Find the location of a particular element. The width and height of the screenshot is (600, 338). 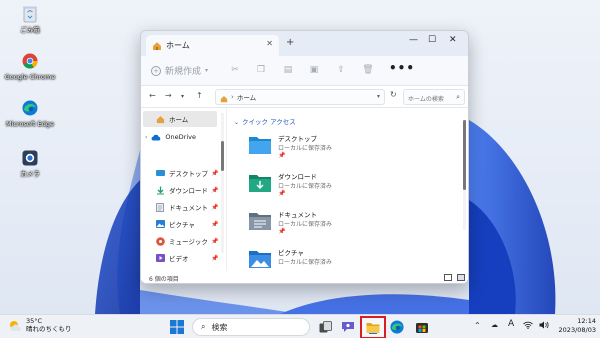

desktop-icon-edge: Microsoft Edge is located at coordinates (30, 113).